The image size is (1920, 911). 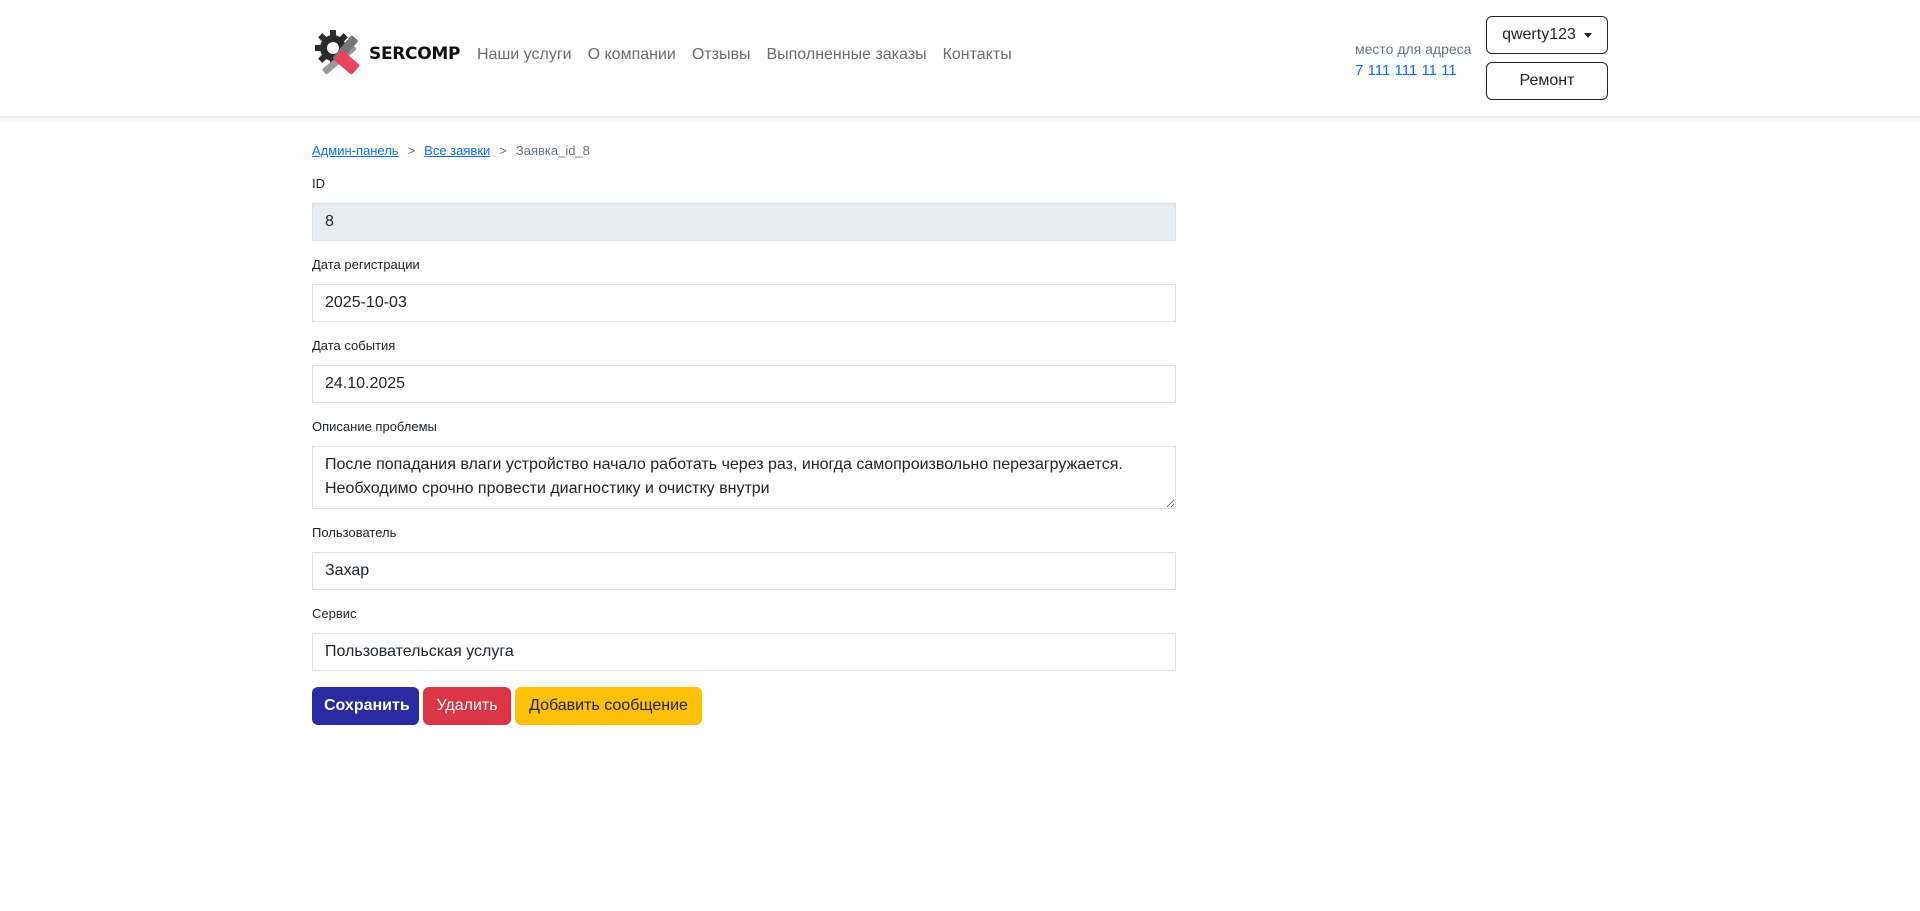 I want to click on breadcrumb-current: Заявка_id_8, so click(x=552, y=150).